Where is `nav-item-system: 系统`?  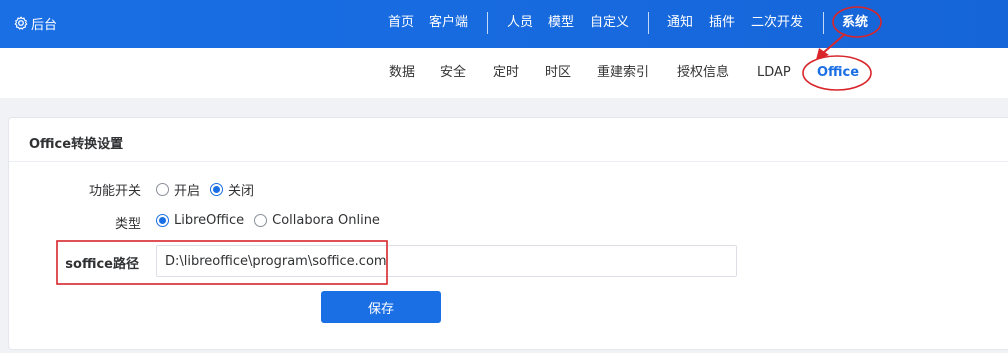 nav-item-system: 系统 is located at coordinates (855, 23).